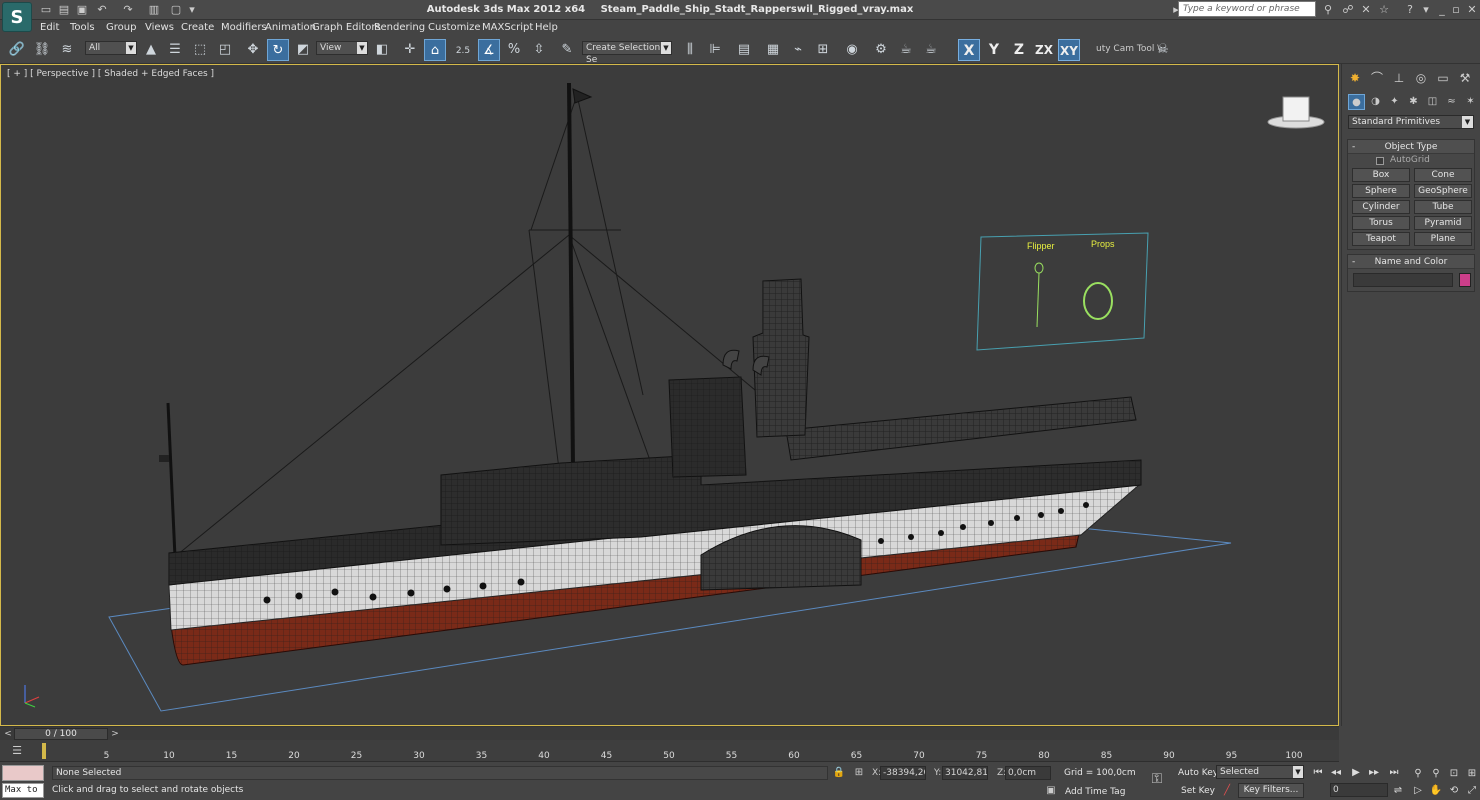  Describe the element at coordinates (159, 28) in the screenshot. I see `menu-views: Views` at that location.